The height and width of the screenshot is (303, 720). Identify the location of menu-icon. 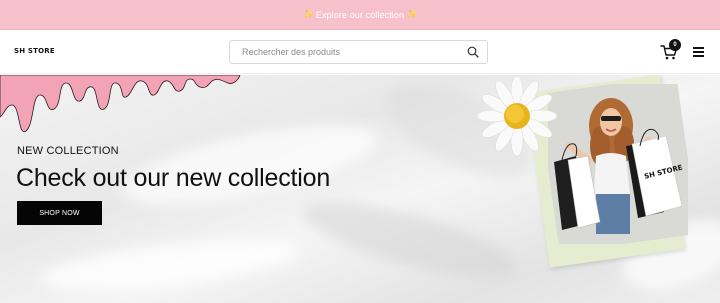
(699, 52).